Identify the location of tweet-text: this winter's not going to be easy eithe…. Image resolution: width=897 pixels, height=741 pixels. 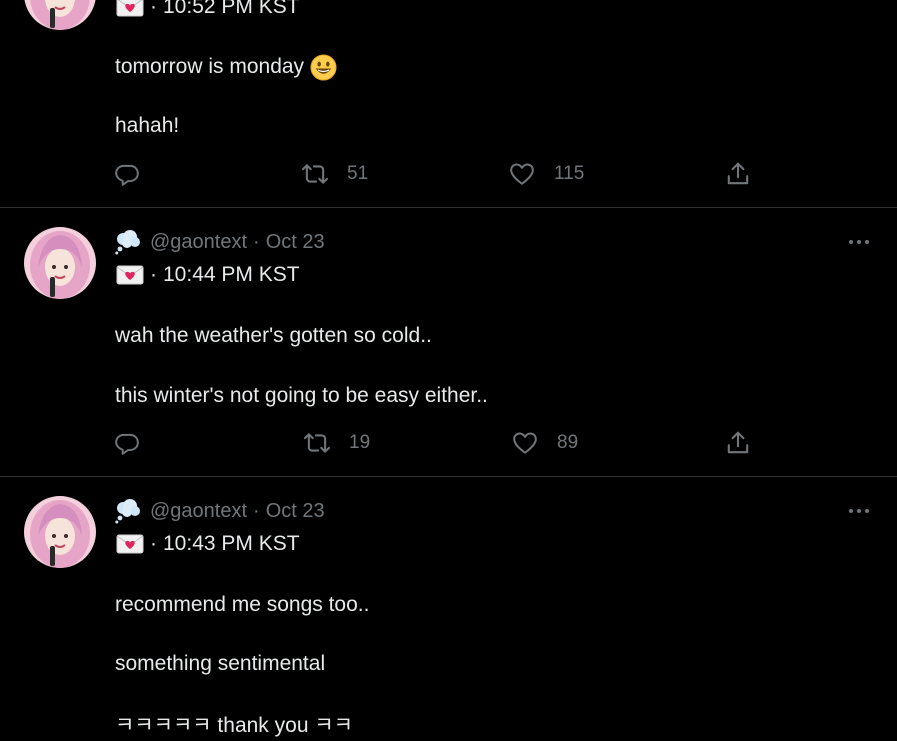
(301, 395).